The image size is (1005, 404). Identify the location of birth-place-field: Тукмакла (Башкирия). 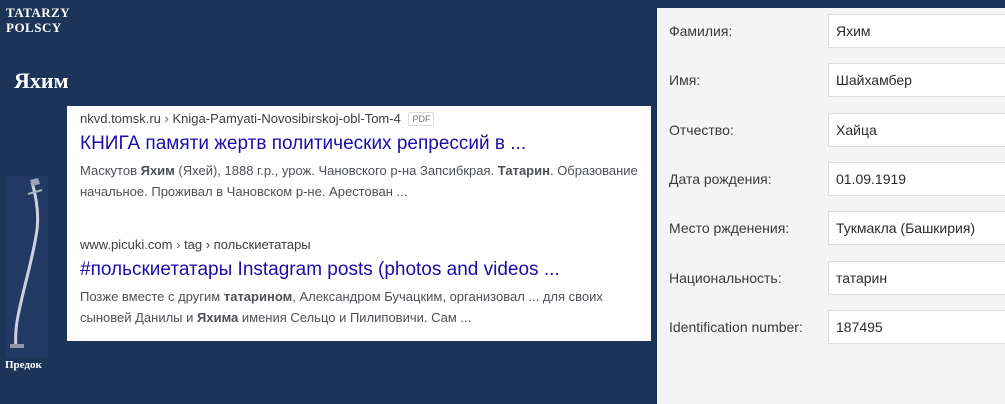
(916, 228).